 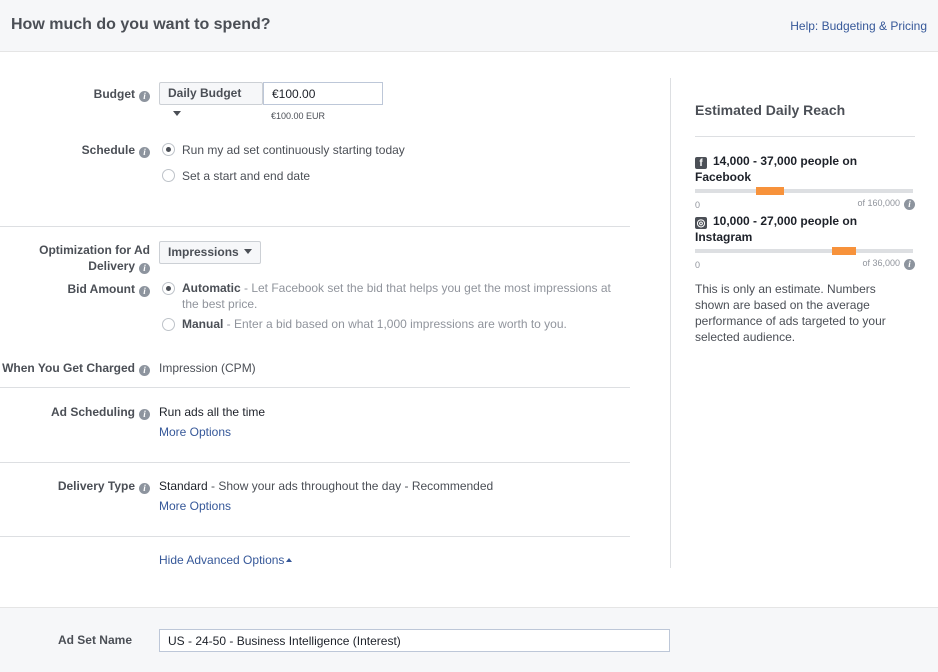 I want to click on budget-amount-note: €100.00 EUR, so click(x=298, y=116).